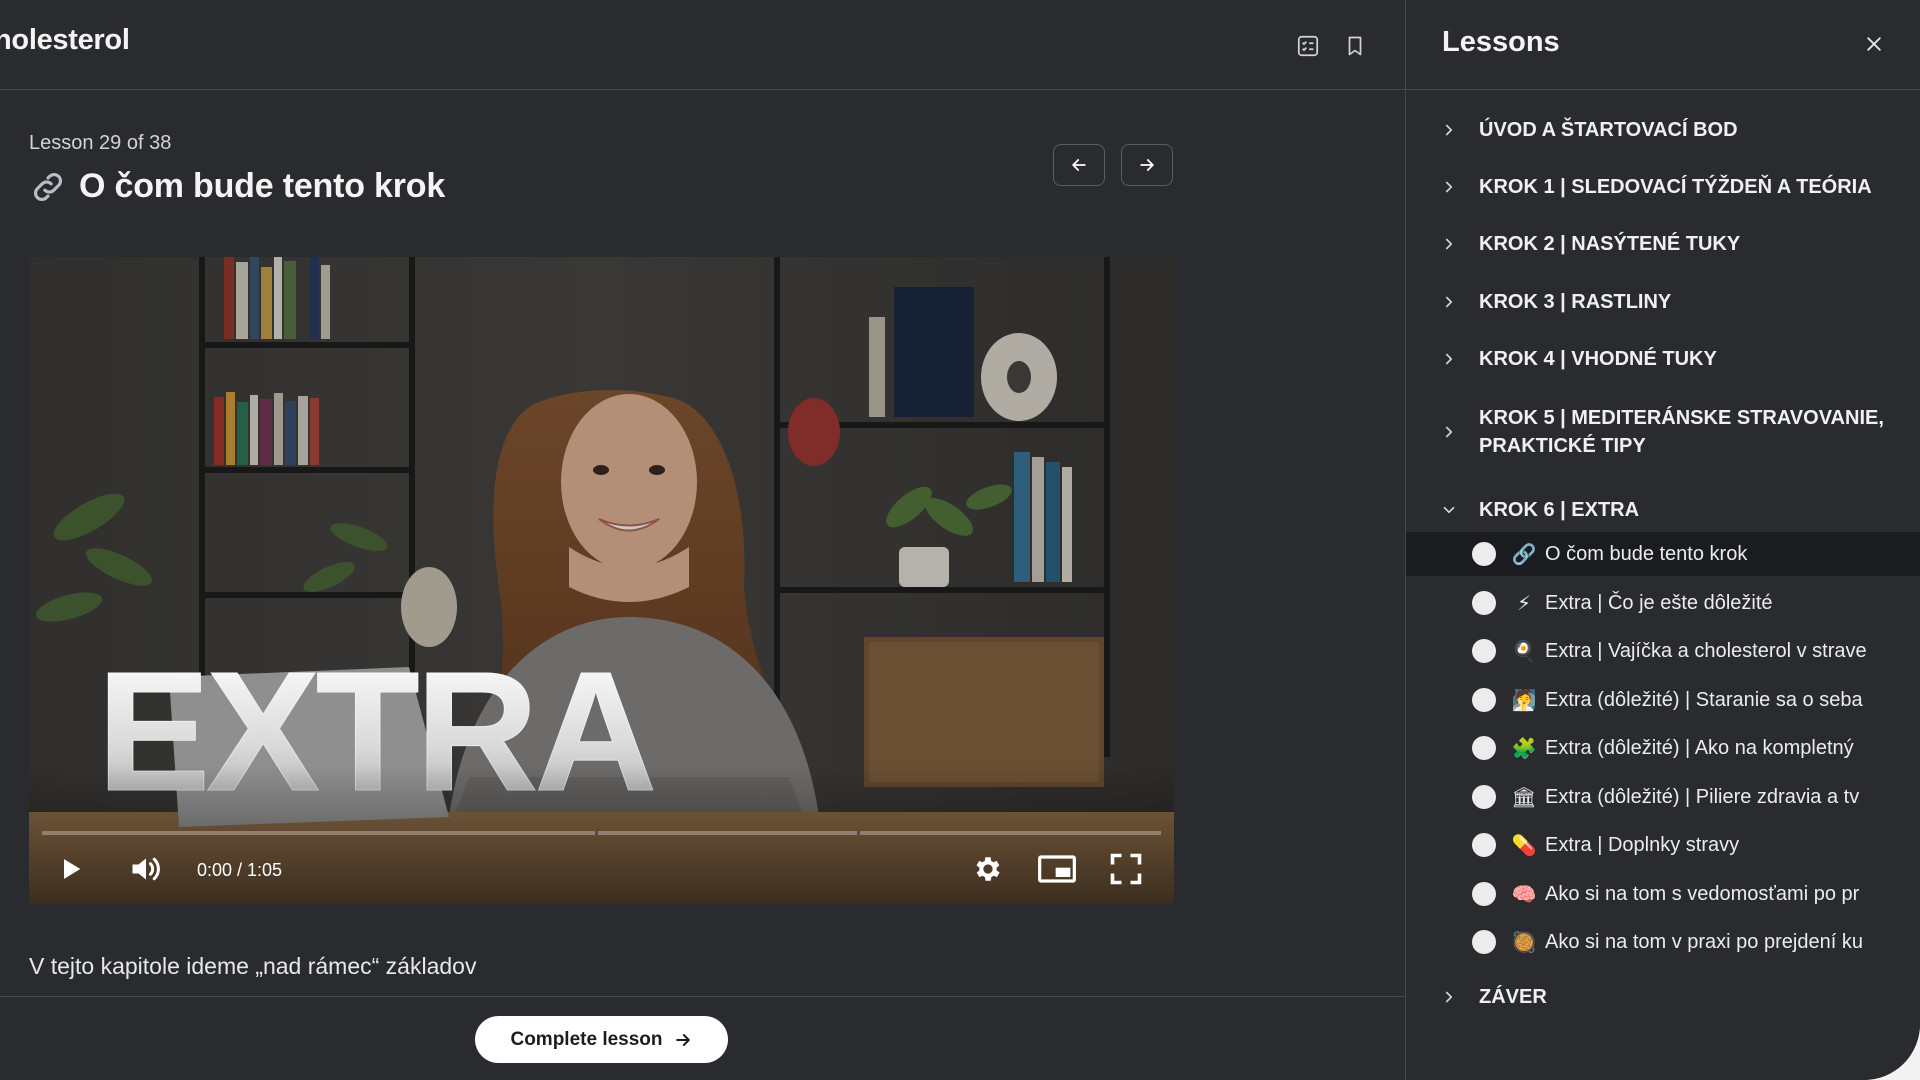 This screenshot has height=1080, width=1920. I want to click on self-care-icon: 🧖, so click(1524, 700).